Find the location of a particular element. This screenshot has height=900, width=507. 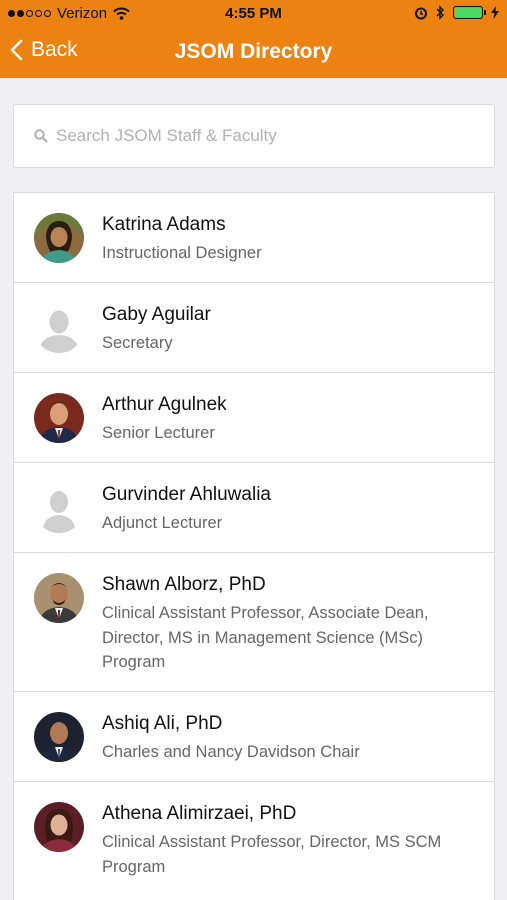

person-name: Athena Alimirzaei, PhD is located at coordinates (199, 813).